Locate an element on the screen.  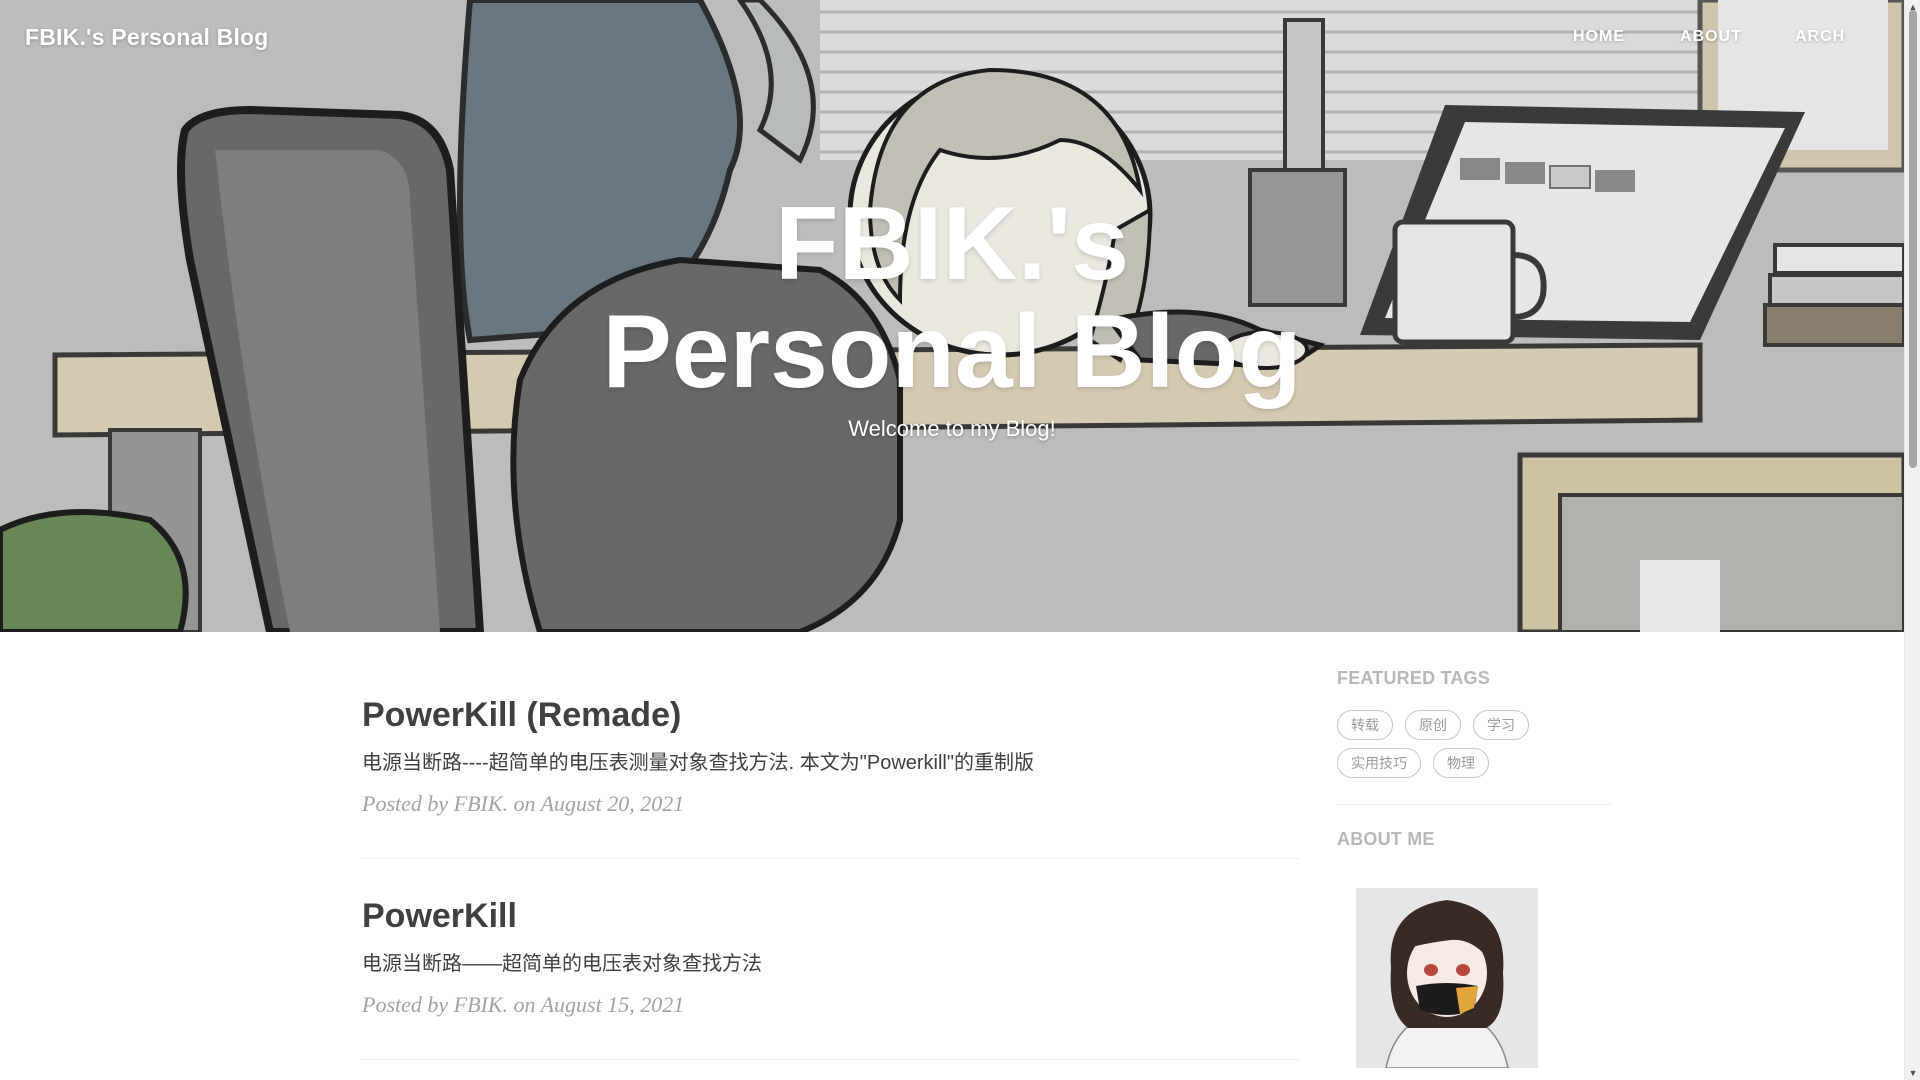
sidebar: FEATURED TAGS 转载 原创 学习 实用技巧 物理 ABOUT ME is located at coordinates (1474, 868).